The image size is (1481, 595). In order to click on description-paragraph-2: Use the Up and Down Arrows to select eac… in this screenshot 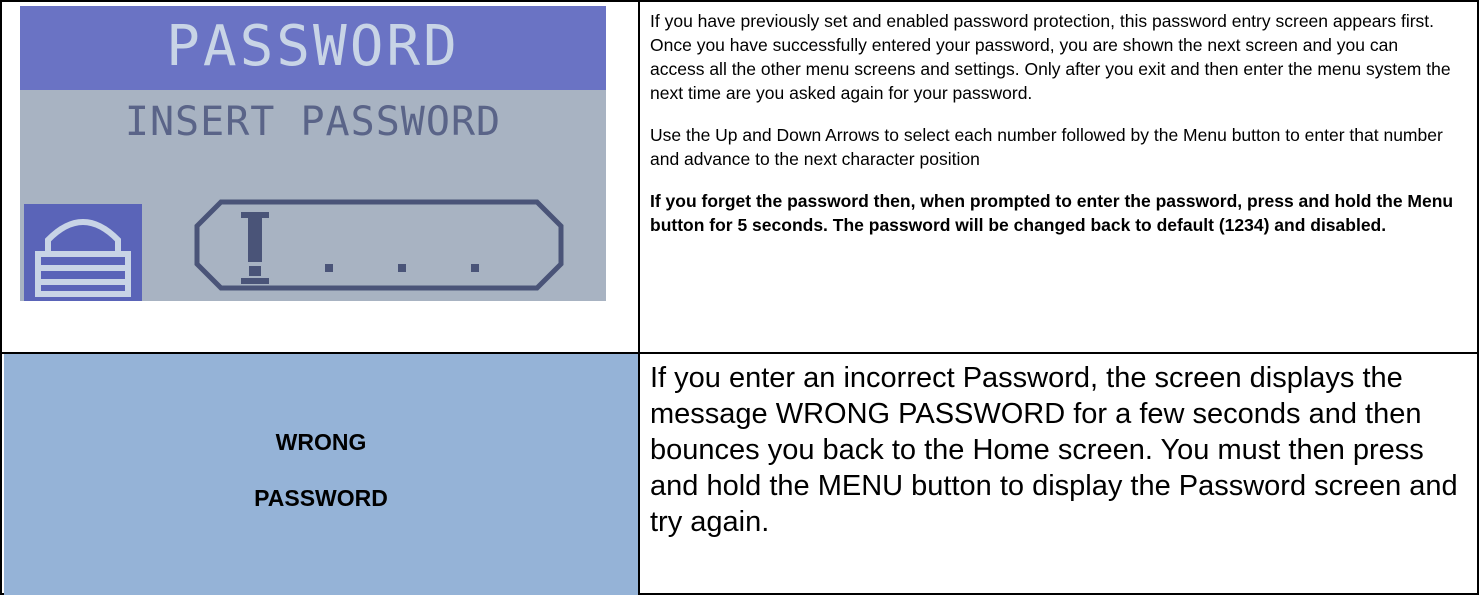, I will do `click(1046, 147)`.